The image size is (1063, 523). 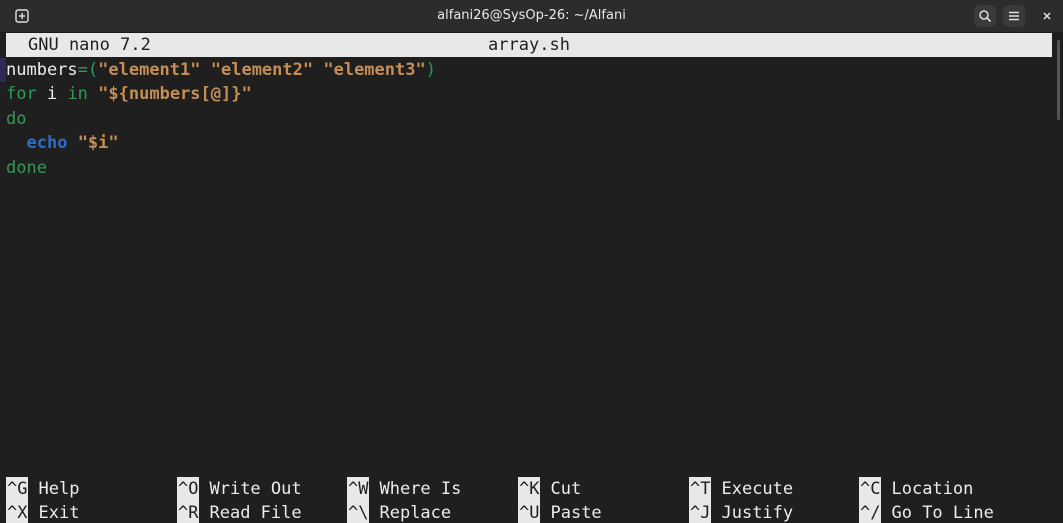 What do you see at coordinates (576, 513) in the screenshot?
I see `shortcut-label: Paste` at bounding box center [576, 513].